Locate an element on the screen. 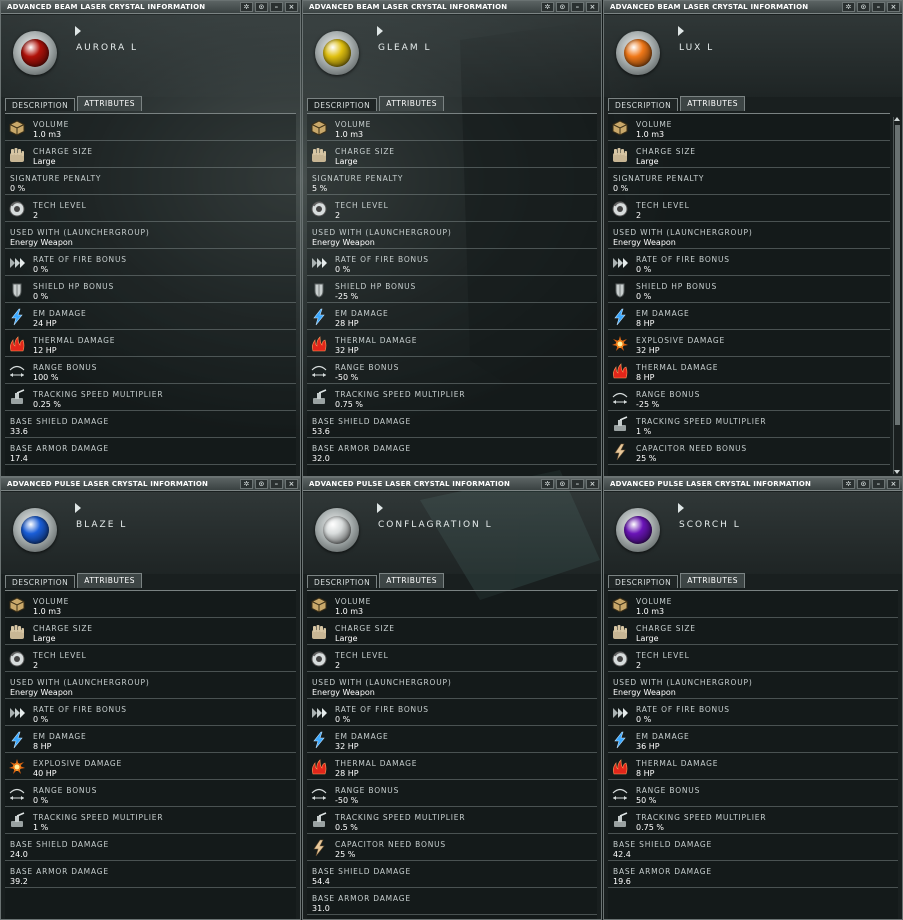 Image resolution: width=903 pixels, height=920 pixels. attribute-label: CAPACITOR NEED BONUS is located at coordinates (691, 448).